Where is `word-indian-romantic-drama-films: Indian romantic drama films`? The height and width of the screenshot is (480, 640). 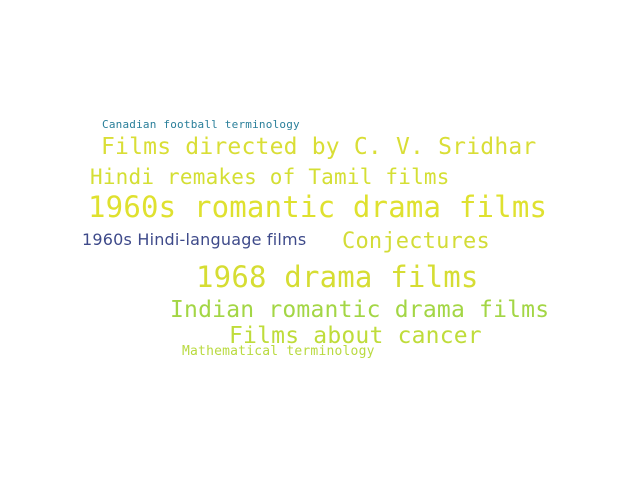
word-indian-romantic-drama-films: Indian romantic drama films is located at coordinates (360, 310).